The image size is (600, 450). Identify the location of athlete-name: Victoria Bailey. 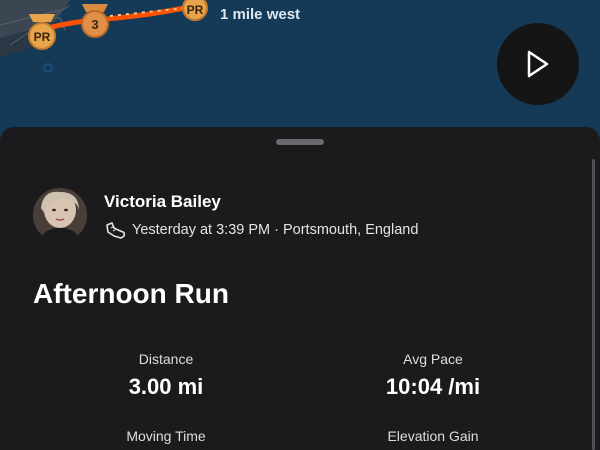
(162, 202).